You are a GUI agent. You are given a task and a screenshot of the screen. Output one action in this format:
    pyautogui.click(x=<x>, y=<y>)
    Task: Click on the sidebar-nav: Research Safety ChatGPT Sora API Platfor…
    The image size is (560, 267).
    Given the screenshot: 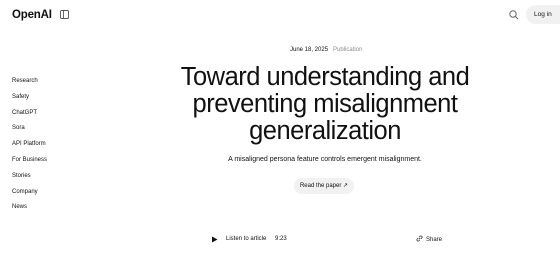 What is the action you would take?
    pyautogui.click(x=29, y=149)
    